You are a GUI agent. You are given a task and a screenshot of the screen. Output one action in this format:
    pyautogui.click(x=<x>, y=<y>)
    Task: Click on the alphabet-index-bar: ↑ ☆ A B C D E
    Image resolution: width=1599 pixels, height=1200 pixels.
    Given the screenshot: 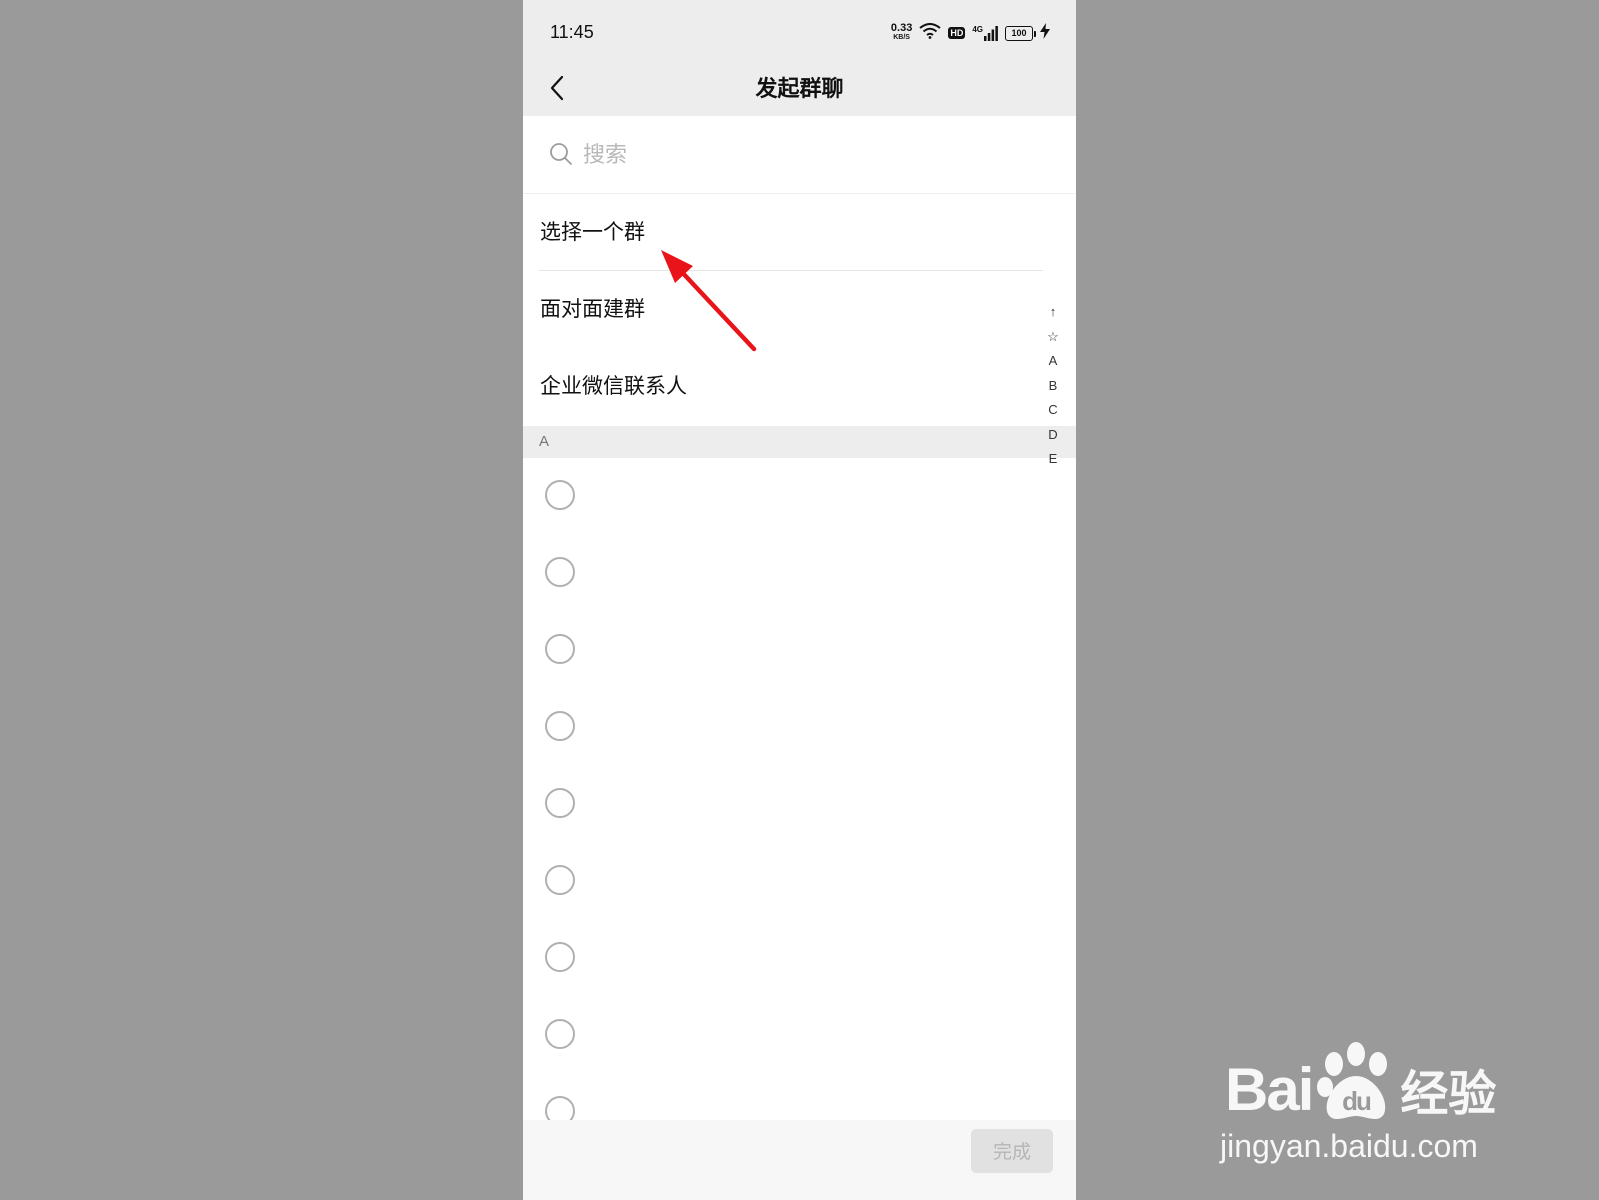 What is the action you would take?
    pyautogui.click(x=1053, y=386)
    